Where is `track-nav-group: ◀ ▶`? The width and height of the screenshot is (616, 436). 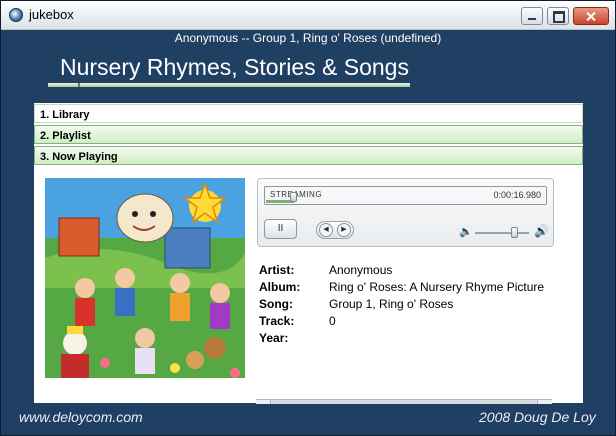 track-nav-group: ◀ ▶ is located at coordinates (335, 230).